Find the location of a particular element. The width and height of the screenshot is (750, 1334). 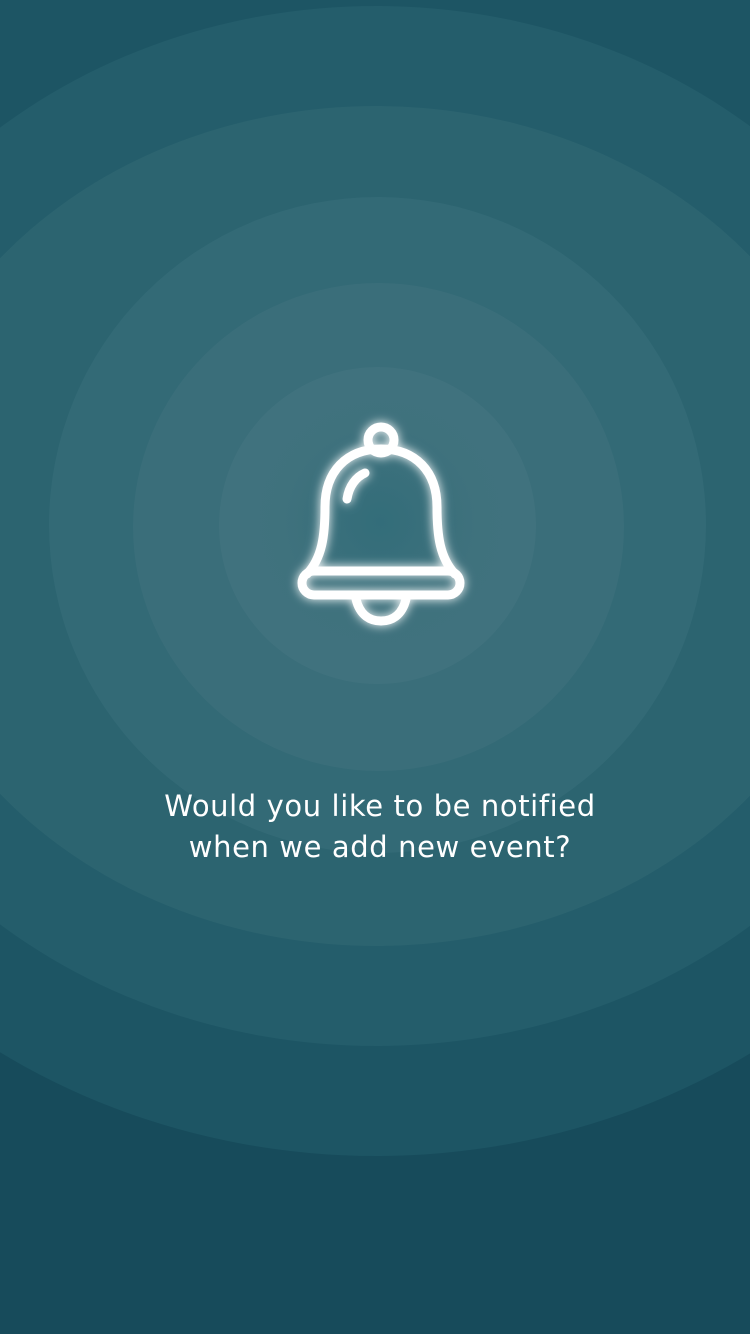

question-line-2: when we add new event? is located at coordinates (380, 847).